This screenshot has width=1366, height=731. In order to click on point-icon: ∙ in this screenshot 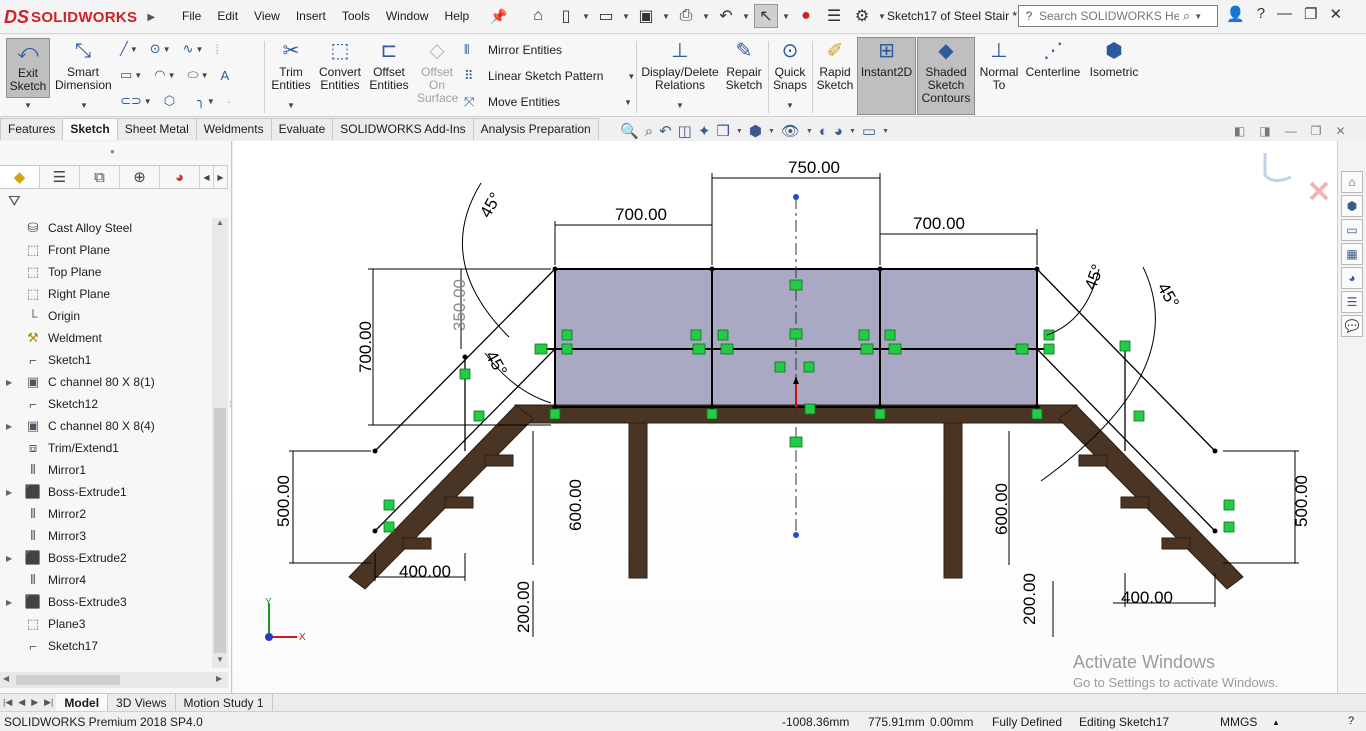, I will do `click(229, 101)`.